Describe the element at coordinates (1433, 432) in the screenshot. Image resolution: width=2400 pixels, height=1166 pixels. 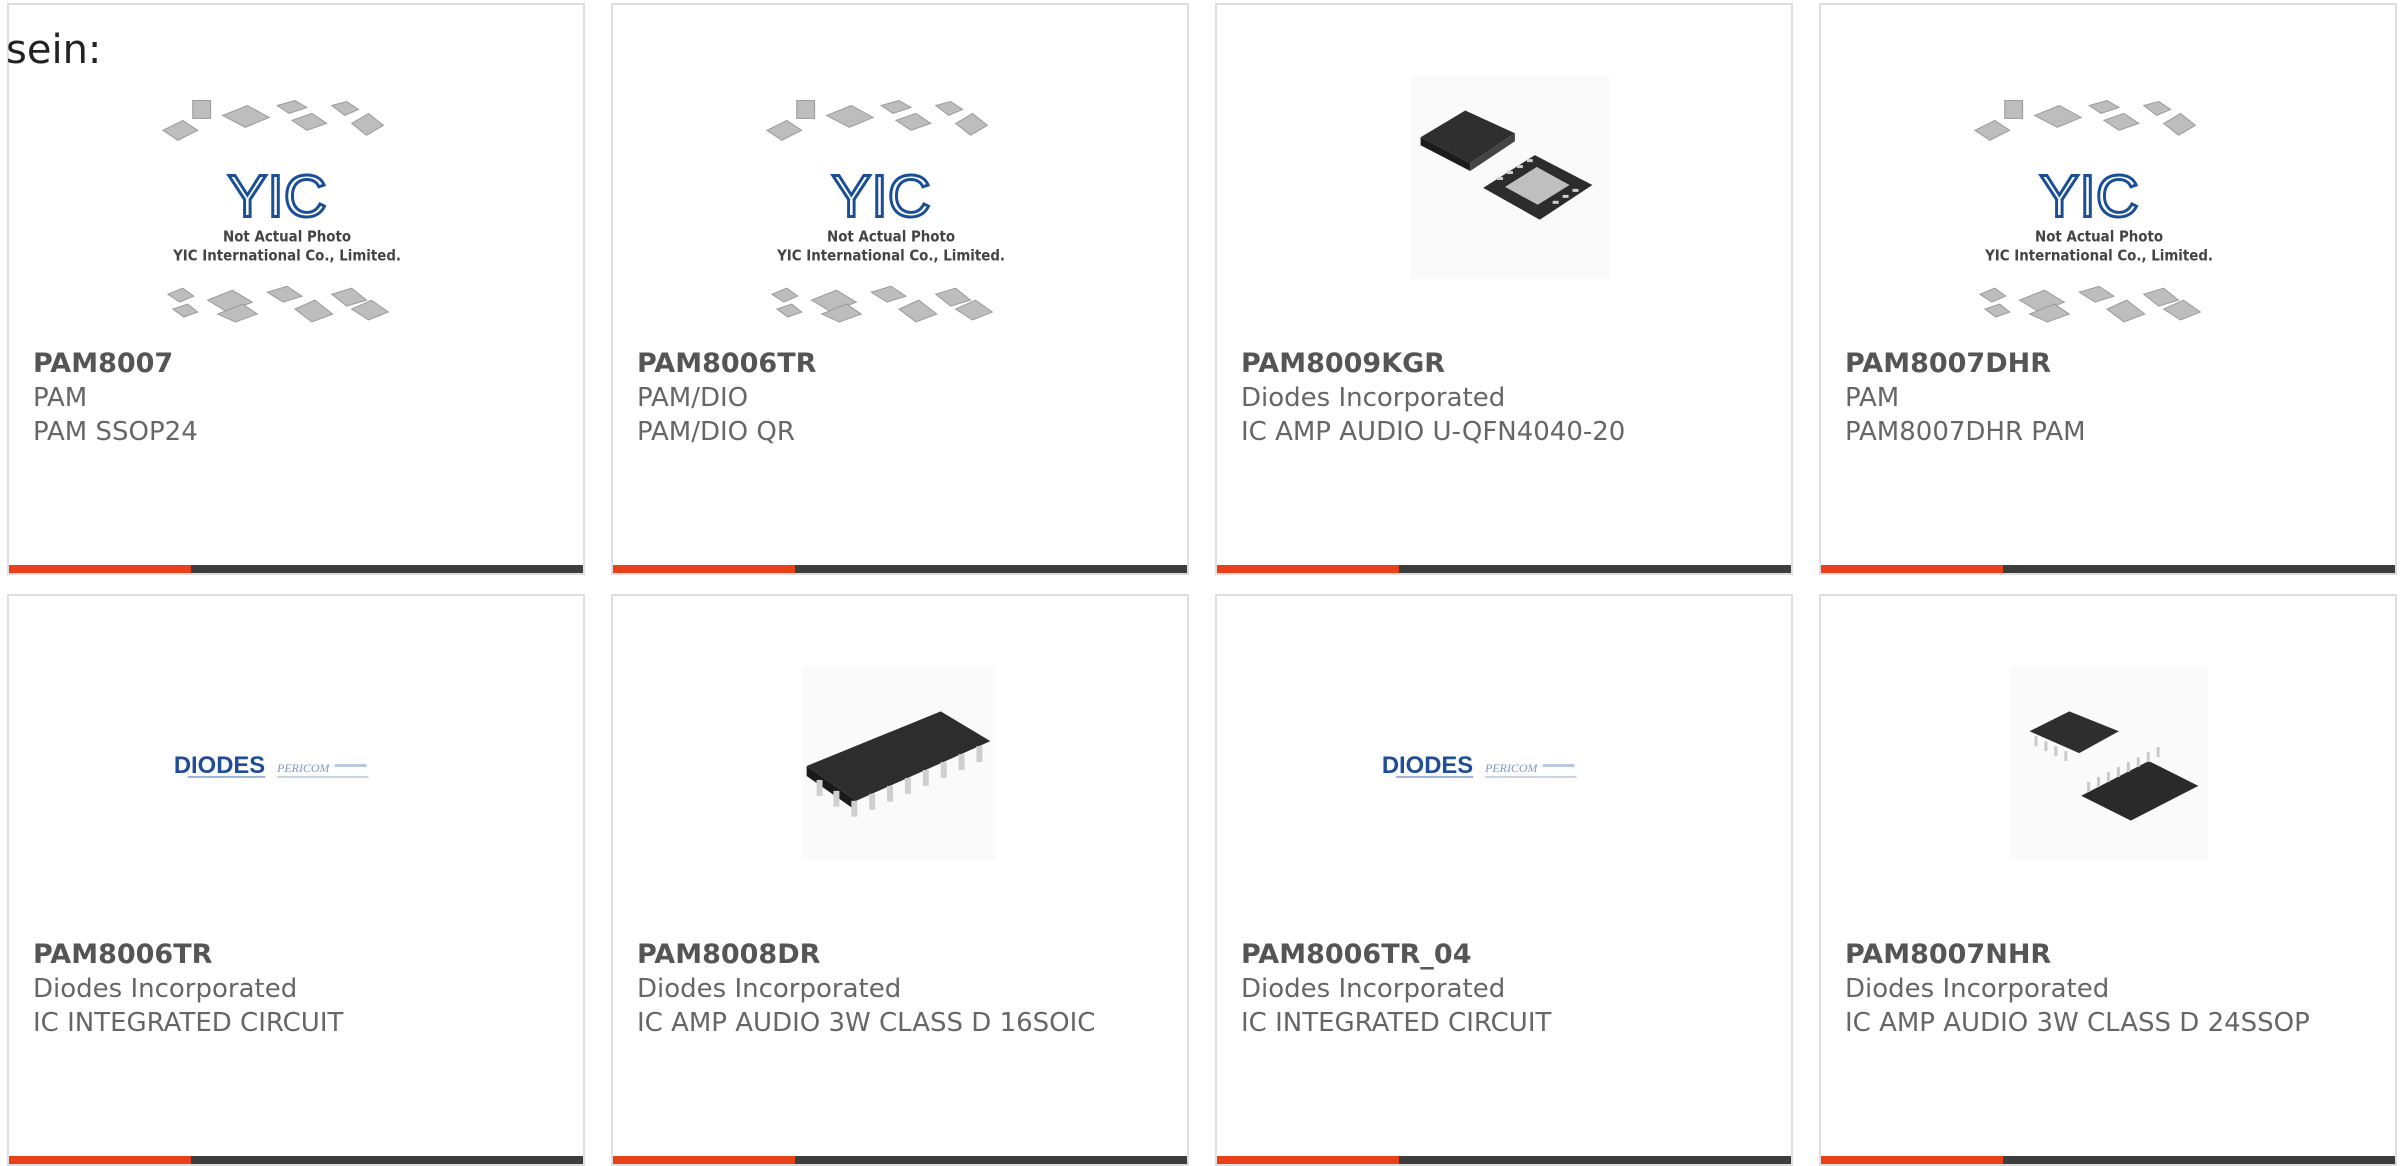
I see `description: IC AMP AUDIO U-QFN4040-20` at that location.